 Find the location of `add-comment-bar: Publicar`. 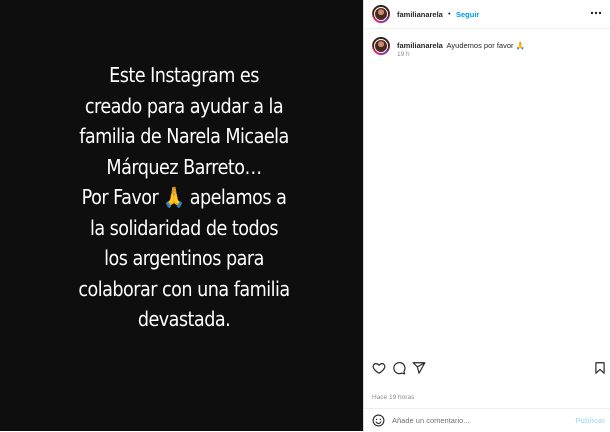

add-comment-bar: Publicar is located at coordinates (487, 420).